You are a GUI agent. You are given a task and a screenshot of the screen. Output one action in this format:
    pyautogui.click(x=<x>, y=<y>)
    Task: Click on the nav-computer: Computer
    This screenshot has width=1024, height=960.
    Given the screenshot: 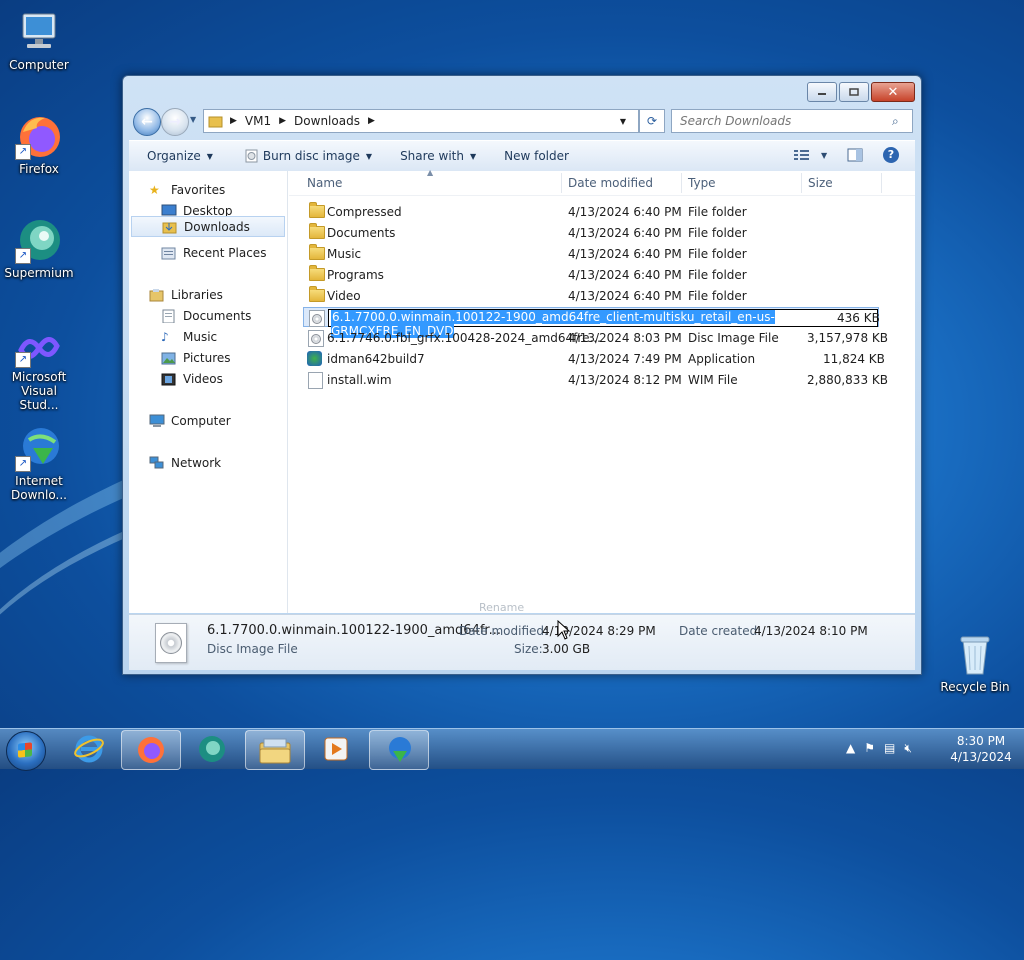 What is the action you would take?
    pyautogui.click(x=218, y=421)
    